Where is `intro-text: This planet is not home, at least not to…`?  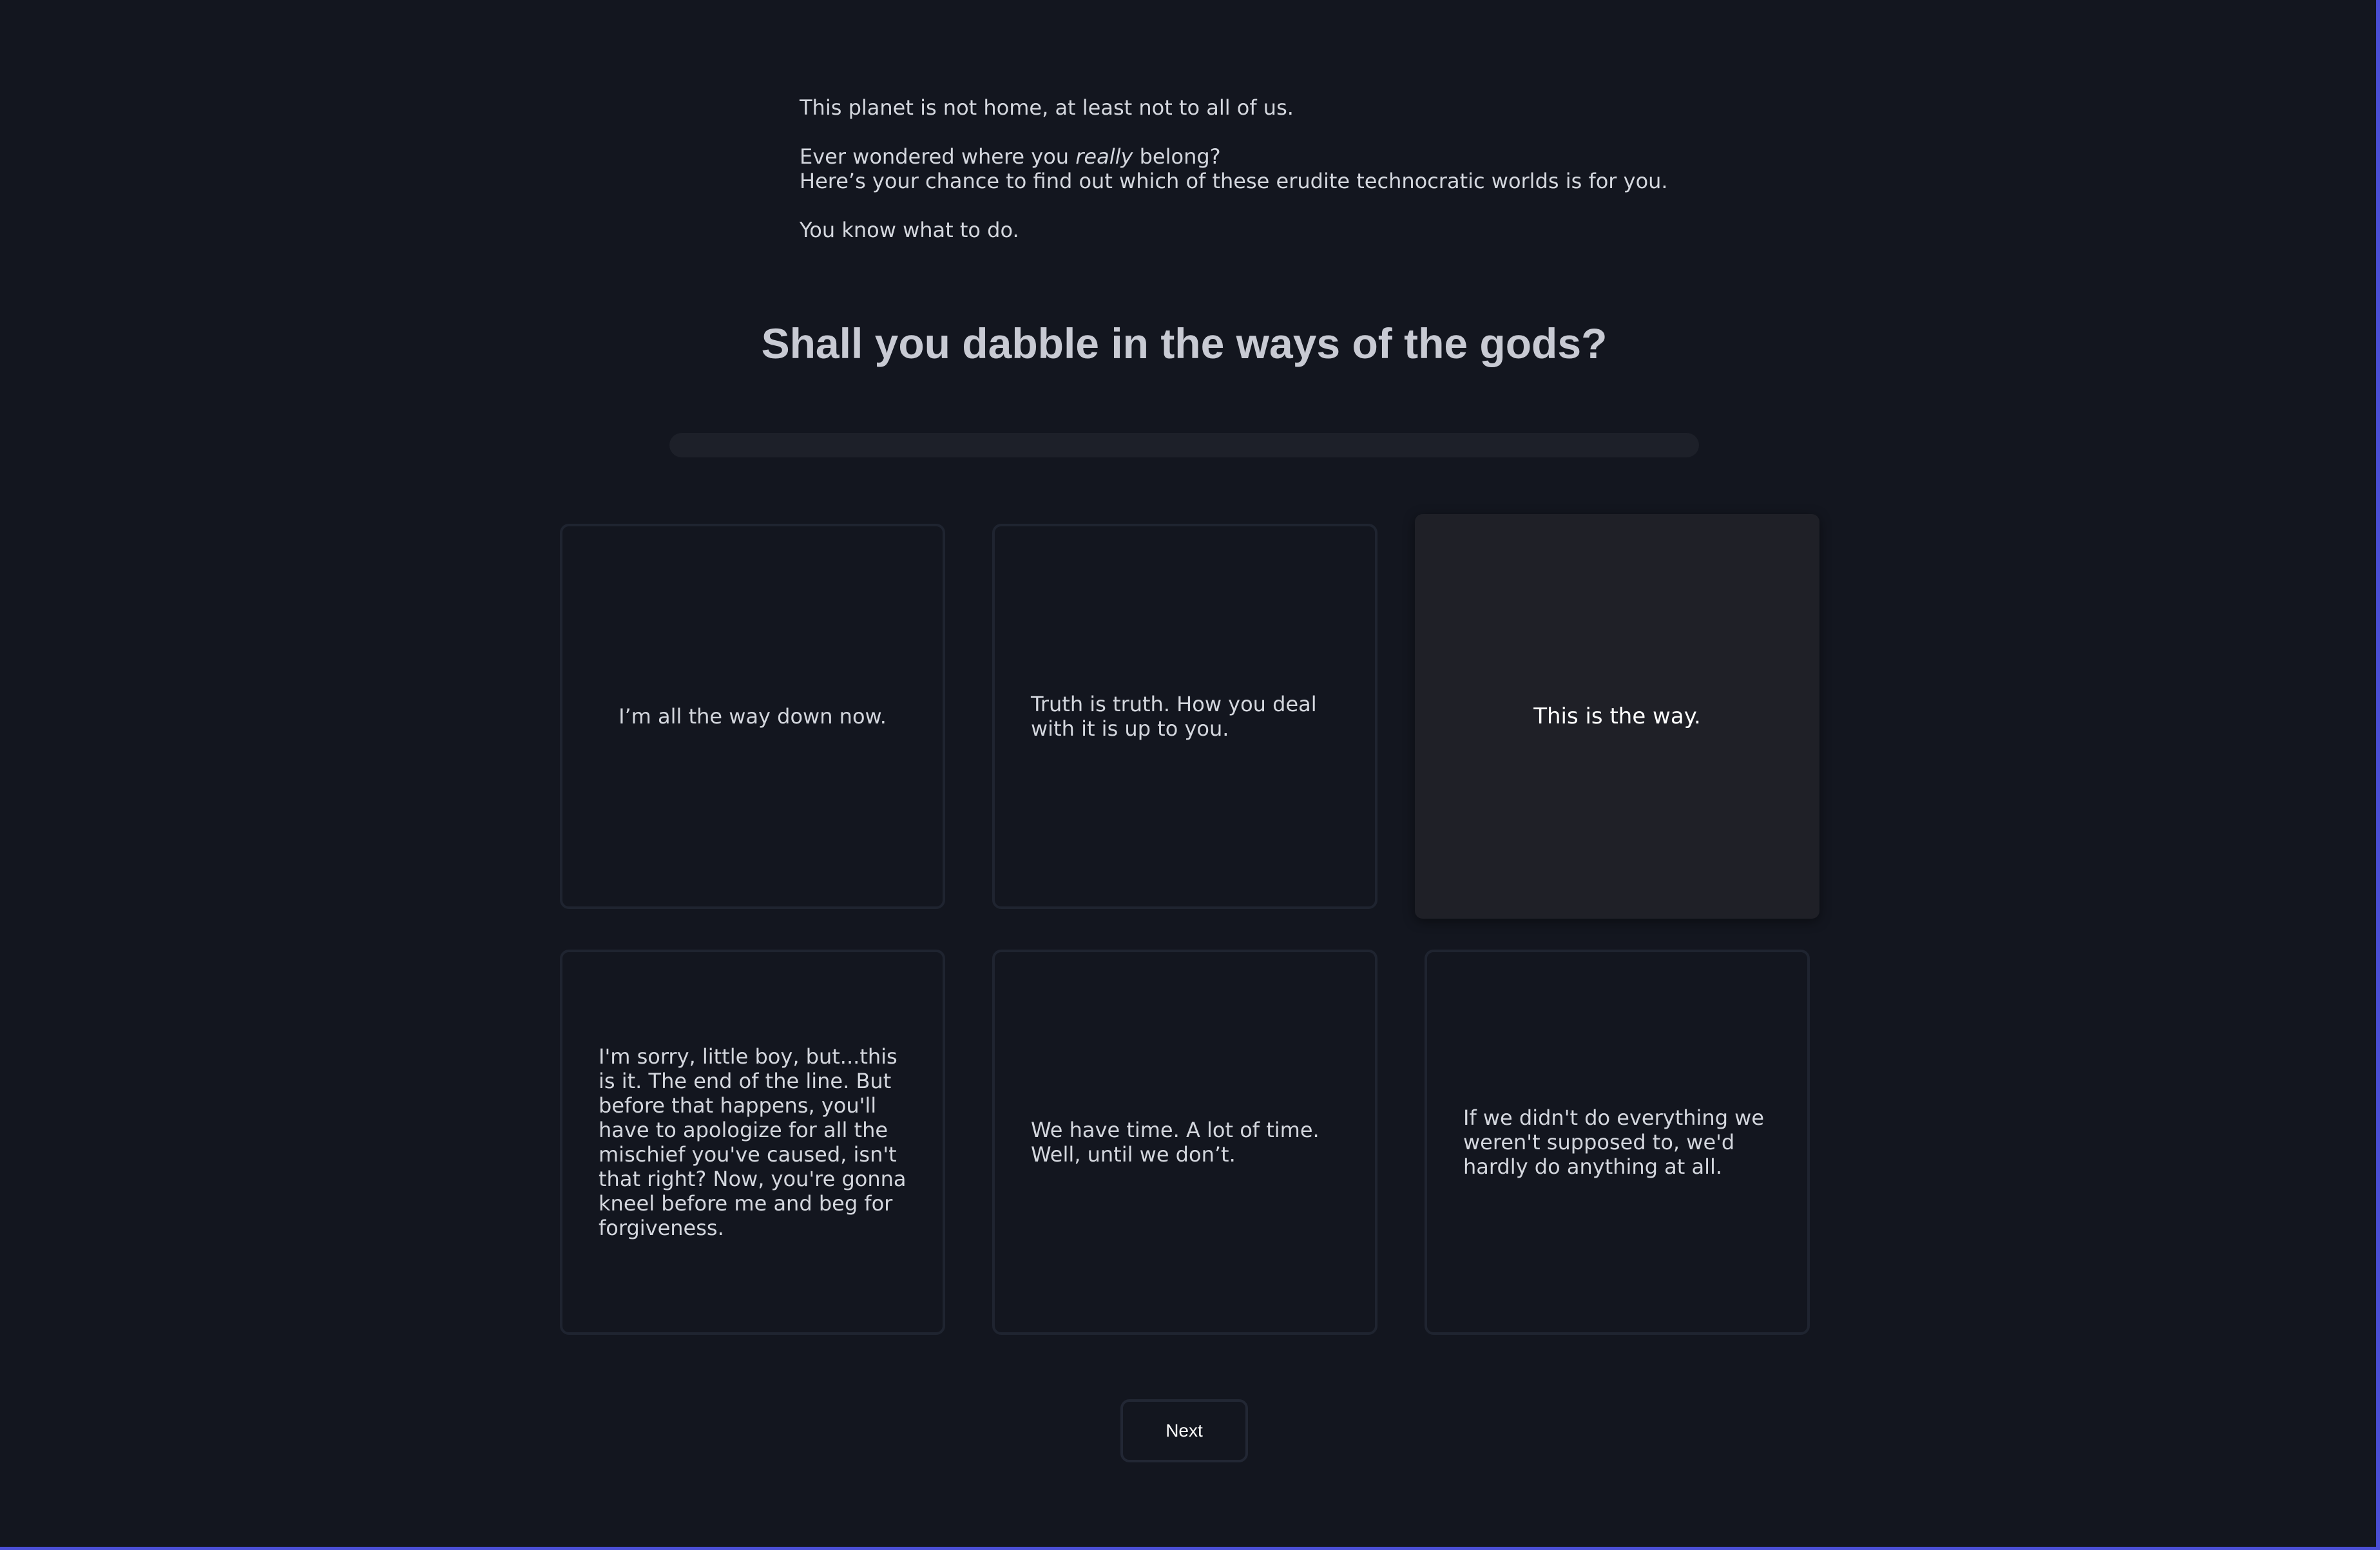
intro-text: This planet is not home, at least not to… is located at coordinates (1251, 168).